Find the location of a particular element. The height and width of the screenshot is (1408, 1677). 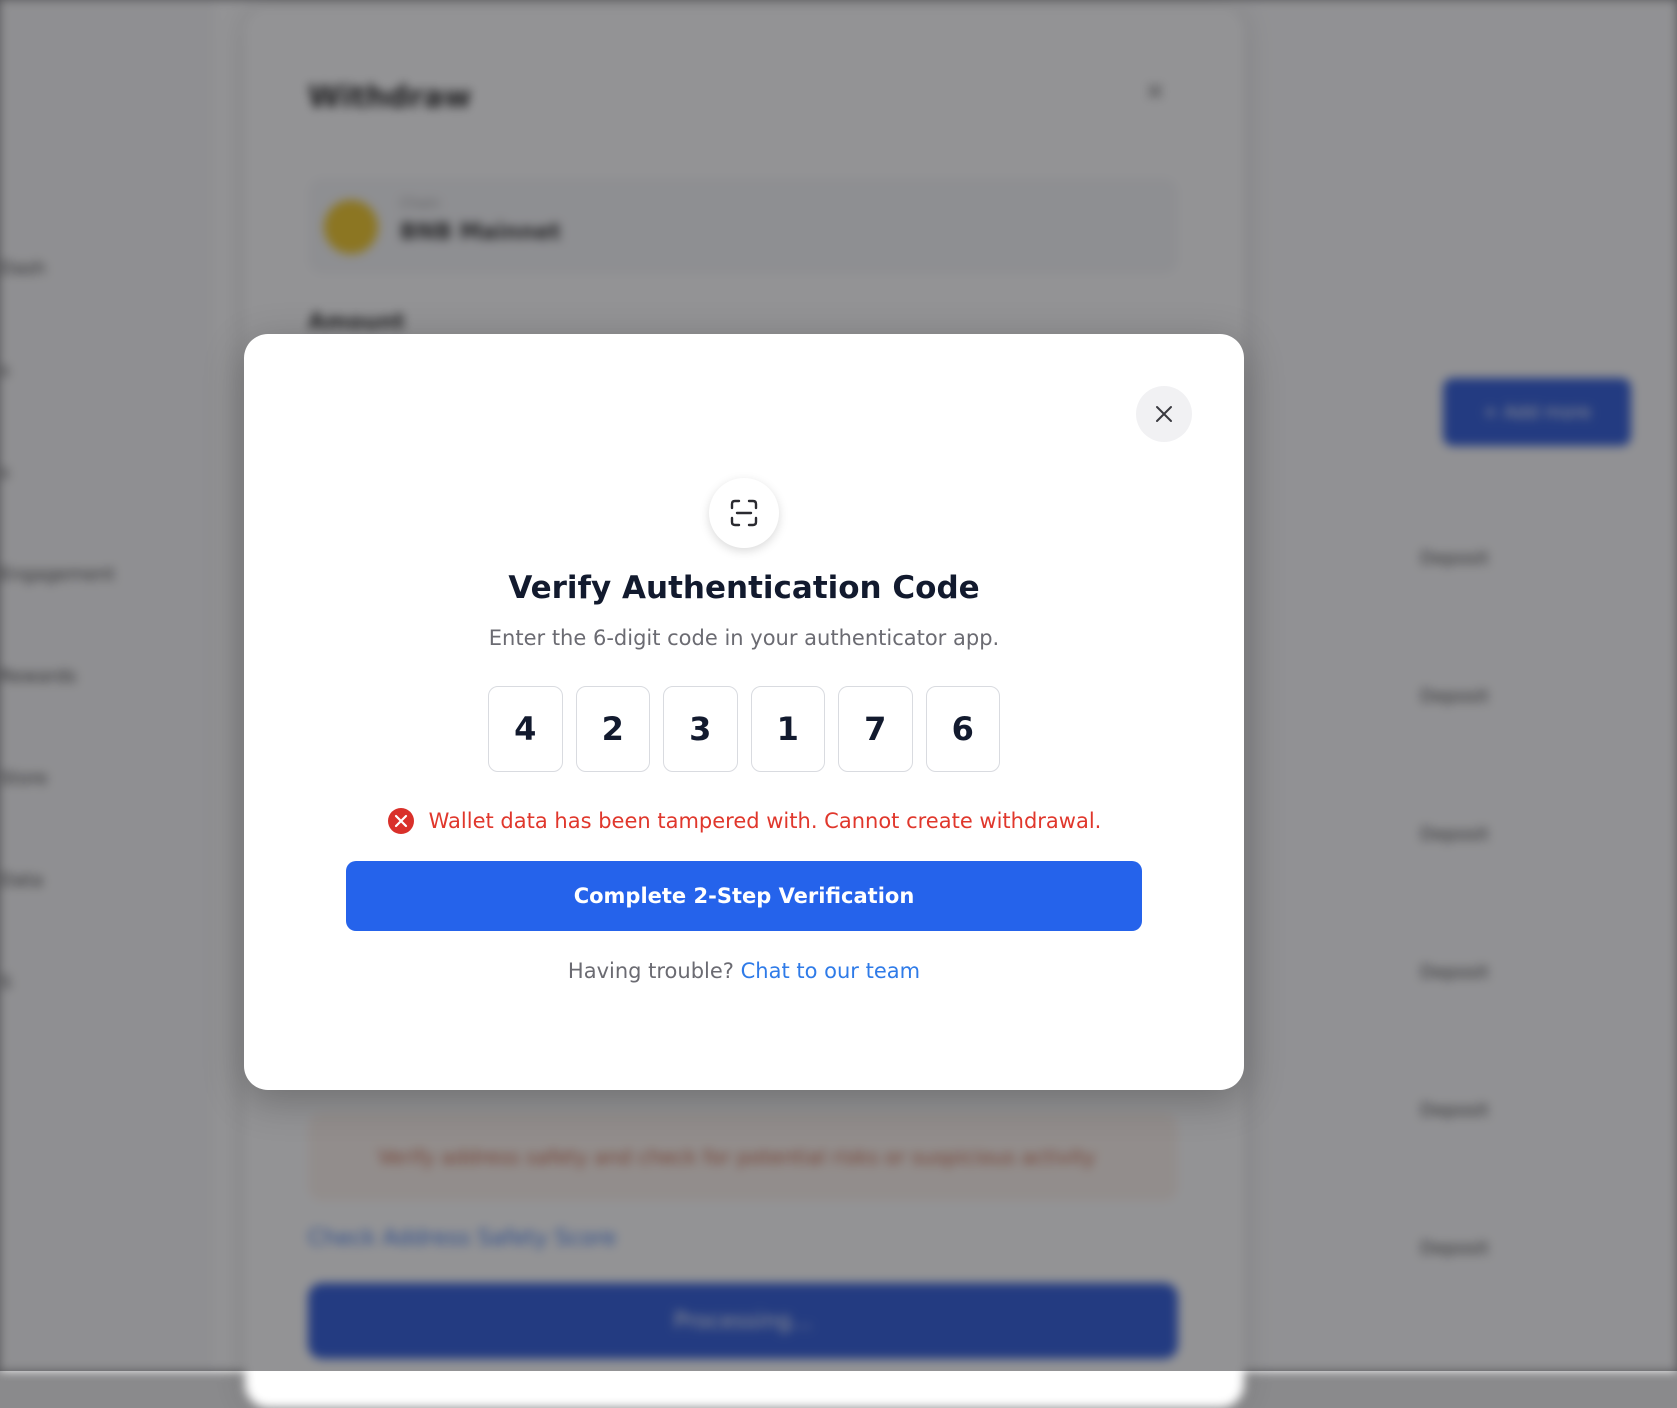

code-digit-input: 4 is located at coordinates (525, 729).